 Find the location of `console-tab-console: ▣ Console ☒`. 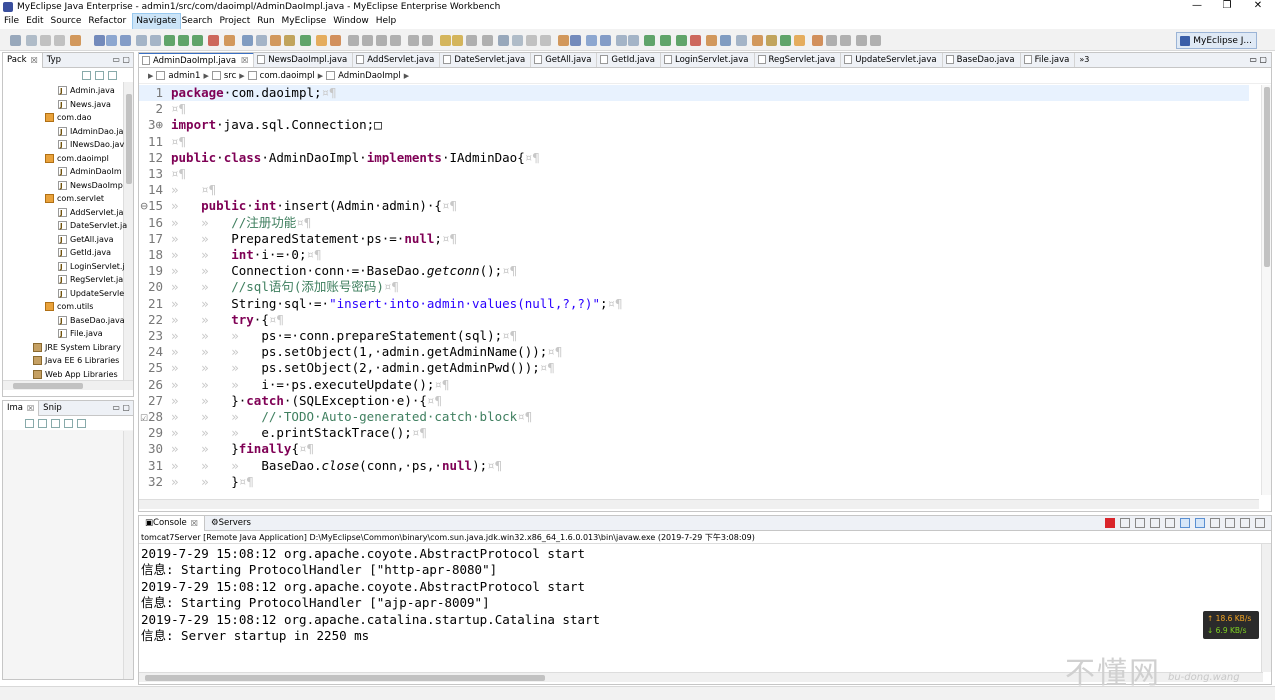

console-tab-console: ▣ Console ☒ is located at coordinates (172, 523).